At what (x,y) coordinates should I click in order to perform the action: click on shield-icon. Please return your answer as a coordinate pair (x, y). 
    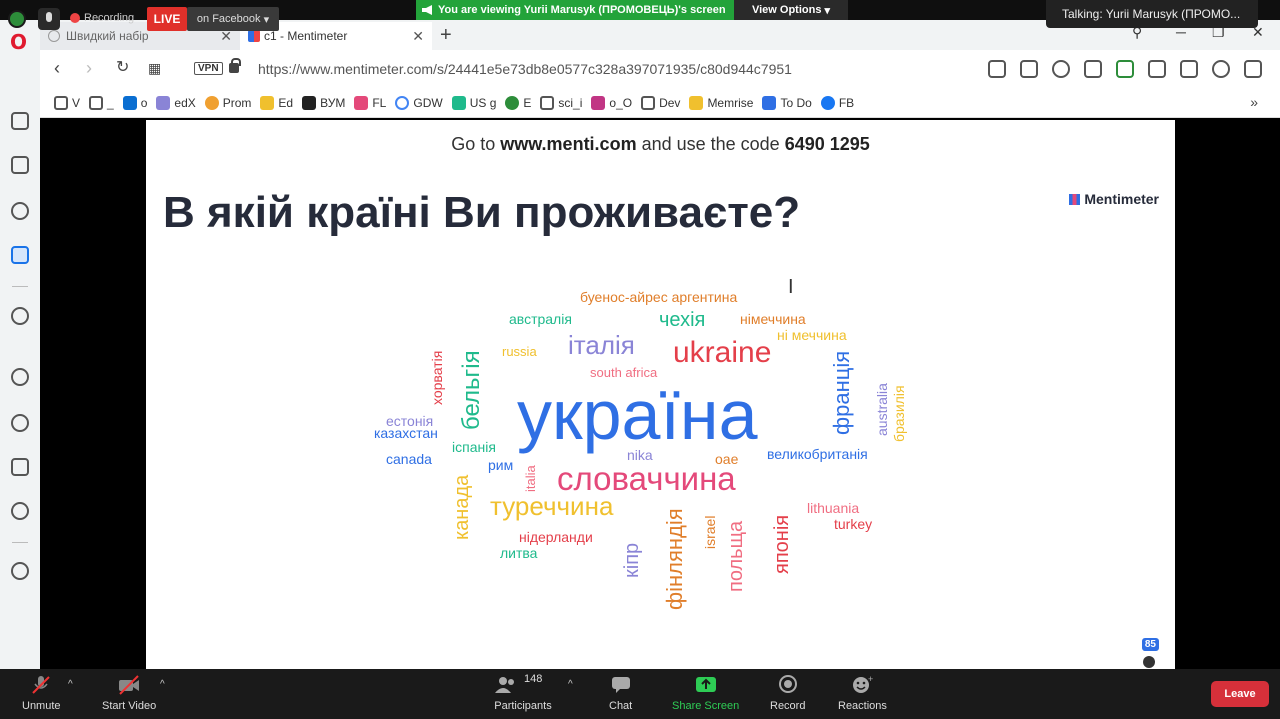
    Looking at the image, I should click on (1029, 69).